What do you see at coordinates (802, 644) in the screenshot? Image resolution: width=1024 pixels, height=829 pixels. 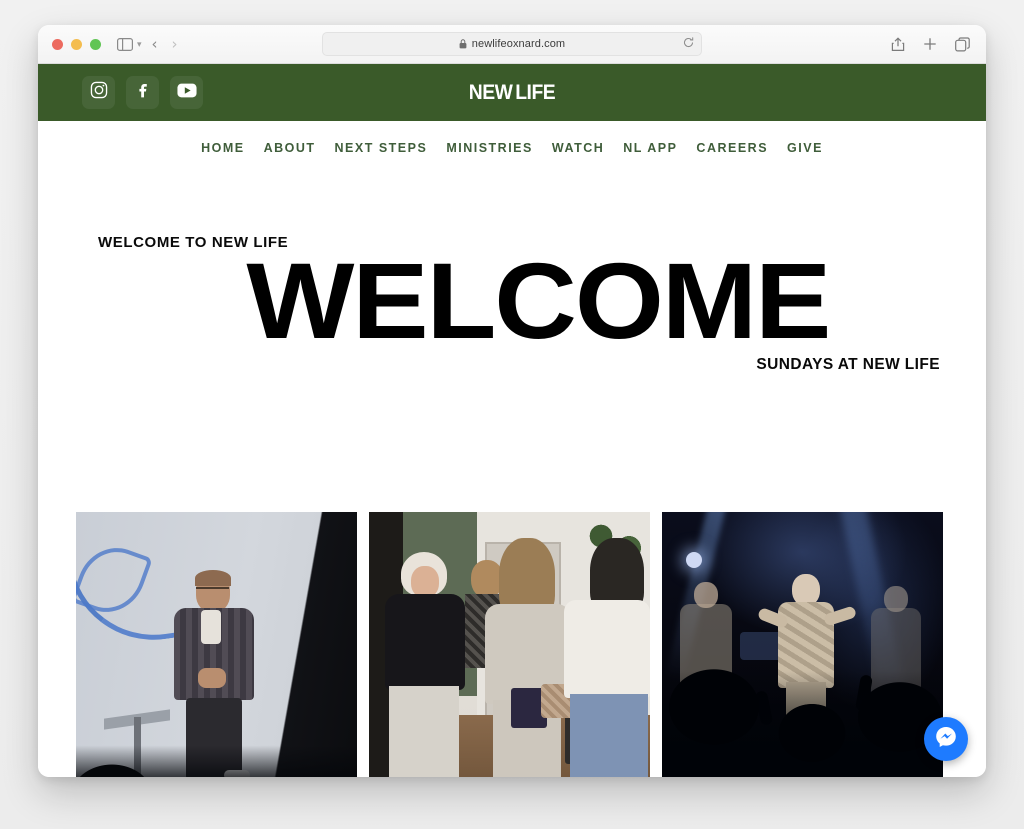 I see `photo-worship-night` at bounding box center [802, 644].